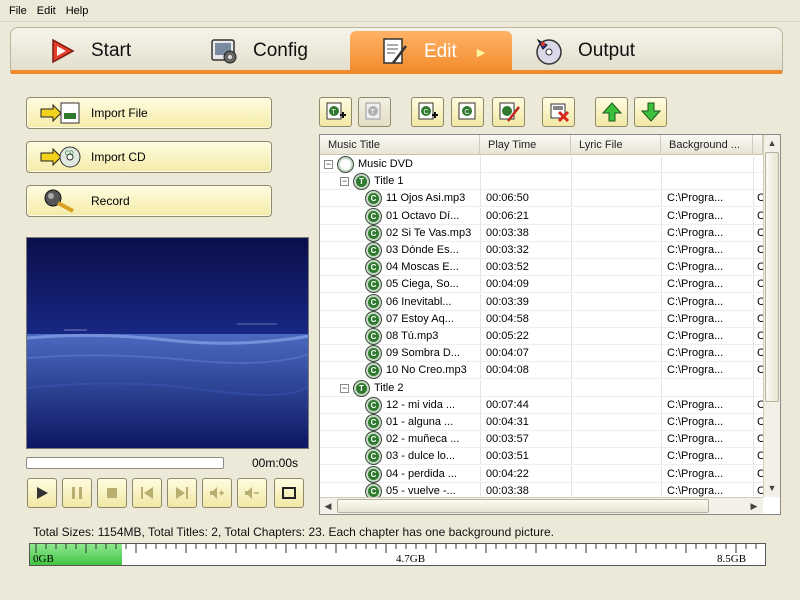 The height and width of the screenshot is (600, 800). Describe the element at coordinates (542, 405) in the screenshot. I see `list-item: C 12 - mi vida ... 00:07:44 C:\Progra... C` at that location.